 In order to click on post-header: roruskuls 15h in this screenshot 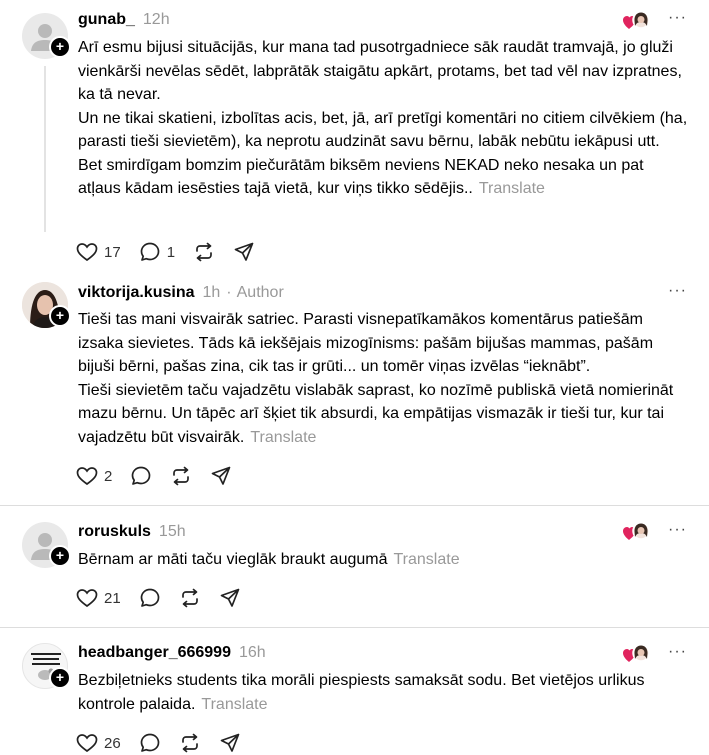, I will do `click(132, 532)`.